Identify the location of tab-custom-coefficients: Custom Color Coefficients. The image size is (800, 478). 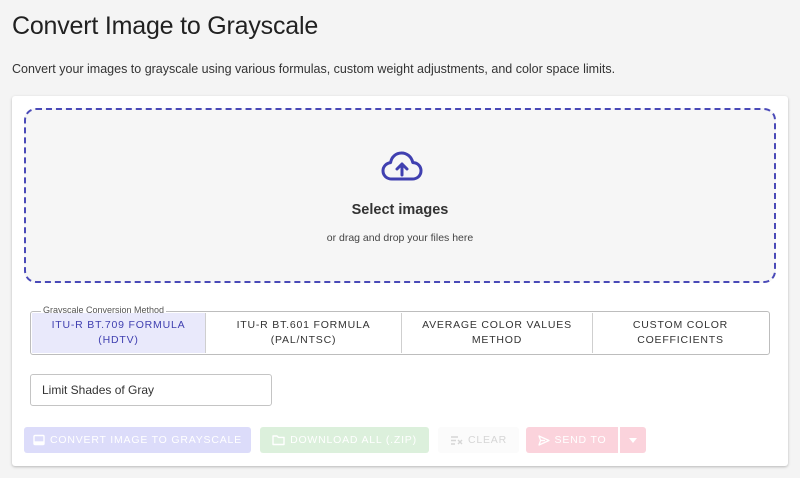
(680, 333).